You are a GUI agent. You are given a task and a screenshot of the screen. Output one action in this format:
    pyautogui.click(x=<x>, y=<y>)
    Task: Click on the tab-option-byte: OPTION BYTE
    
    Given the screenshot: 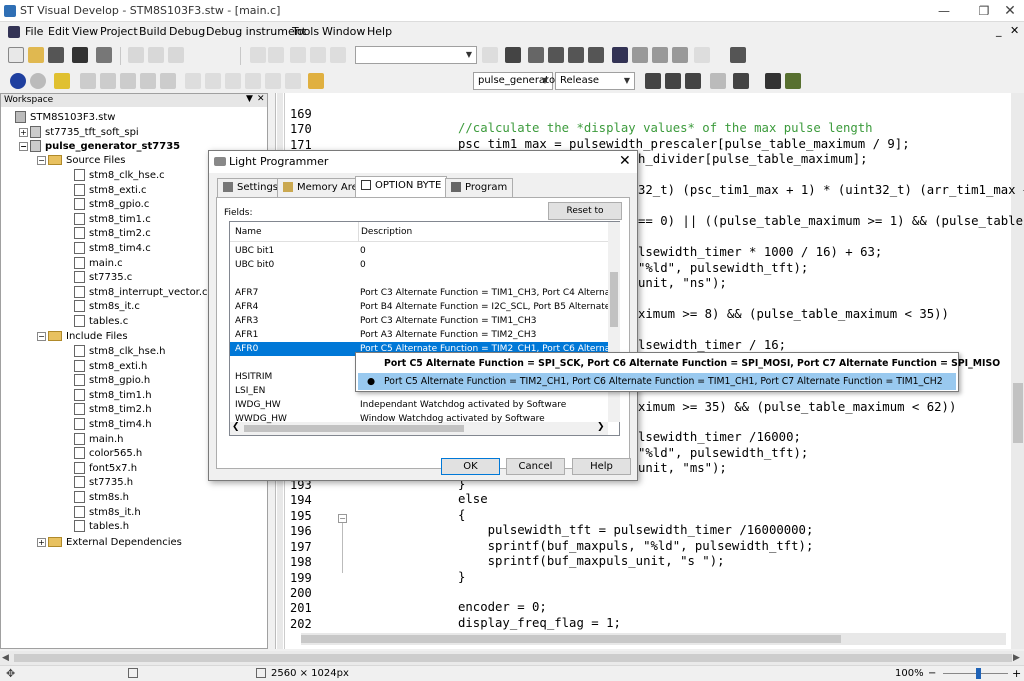 What is the action you would take?
    pyautogui.click(x=401, y=187)
    